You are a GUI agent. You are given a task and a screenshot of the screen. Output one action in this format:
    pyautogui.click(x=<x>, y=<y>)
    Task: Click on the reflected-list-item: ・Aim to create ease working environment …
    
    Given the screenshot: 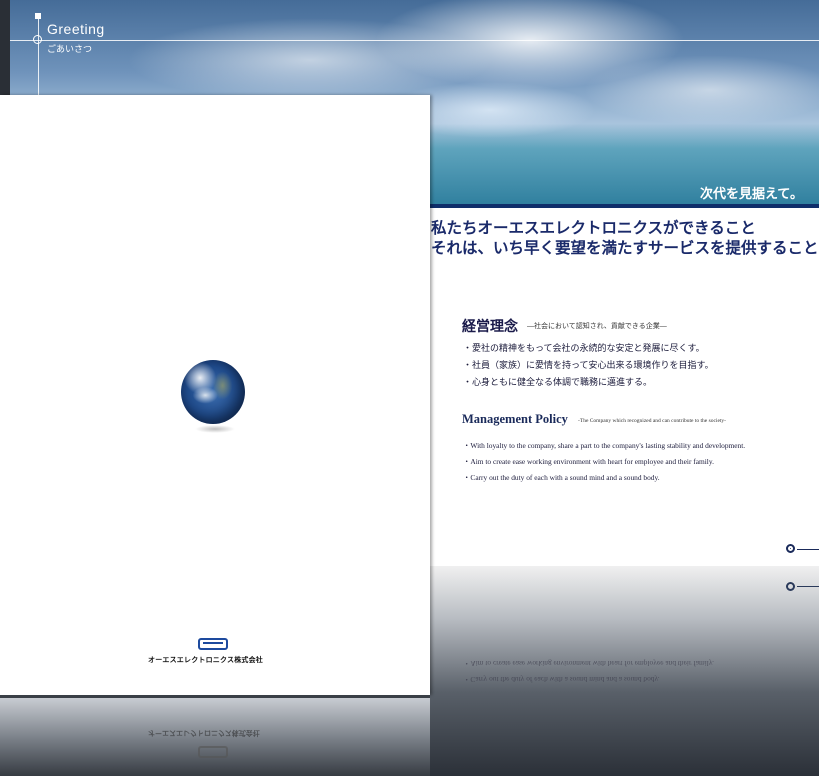 What is the action you would take?
    pyautogui.click(x=588, y=663)
    